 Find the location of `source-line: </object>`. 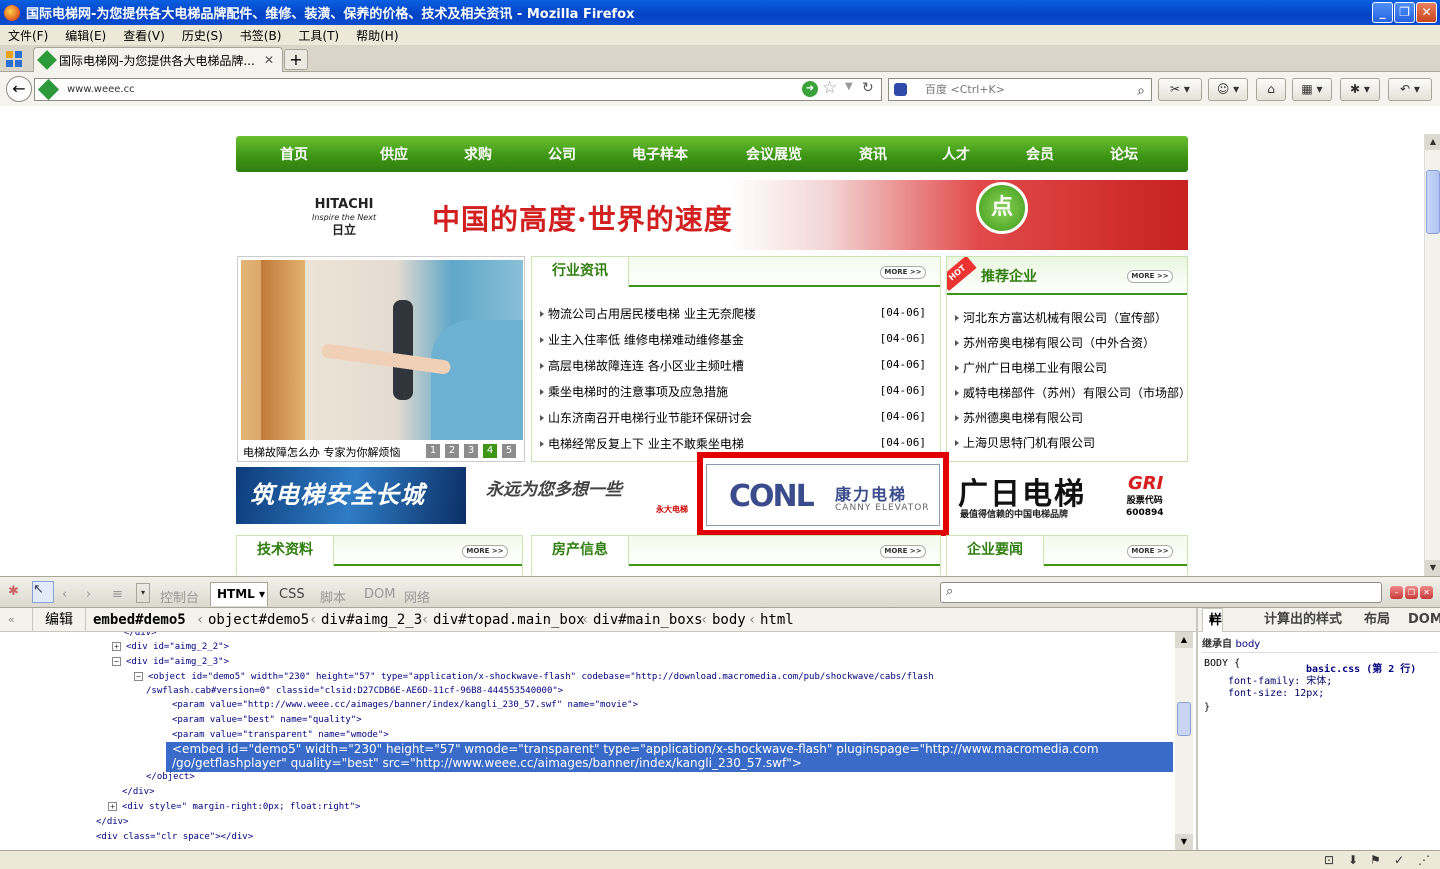

source-line: </object> is located at coordinates (170, 777).